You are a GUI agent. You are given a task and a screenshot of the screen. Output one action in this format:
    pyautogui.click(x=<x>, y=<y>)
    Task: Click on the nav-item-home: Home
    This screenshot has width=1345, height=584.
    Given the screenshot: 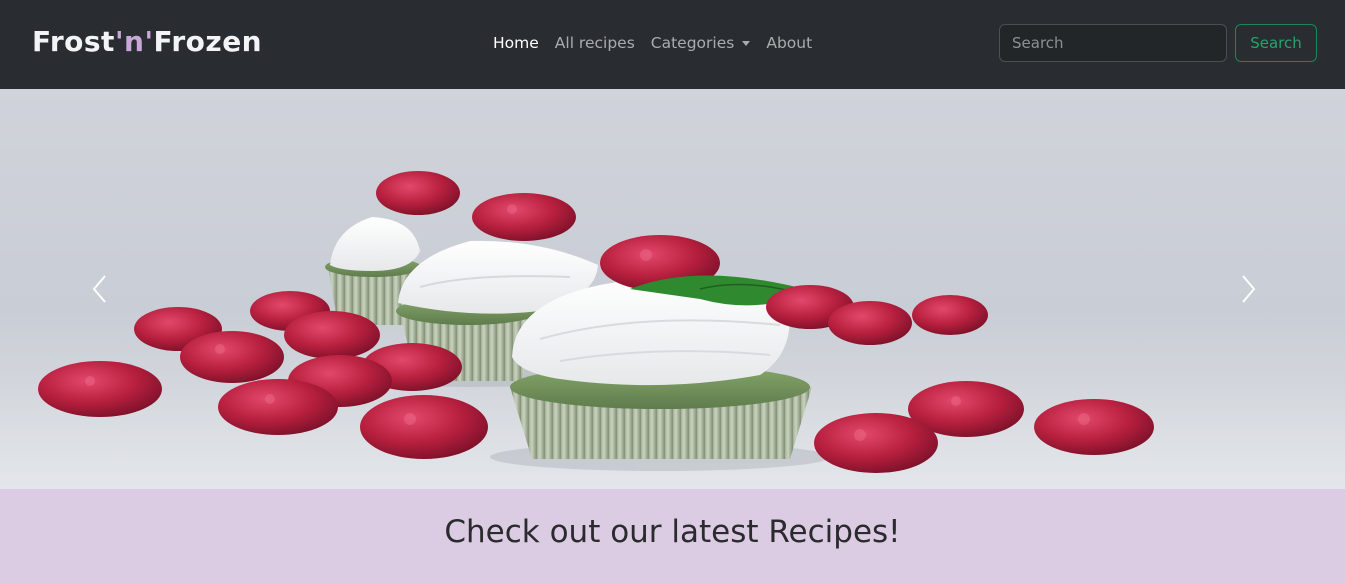 What is the action you would take?
    pyautogui.click(x=516, y=43)
    